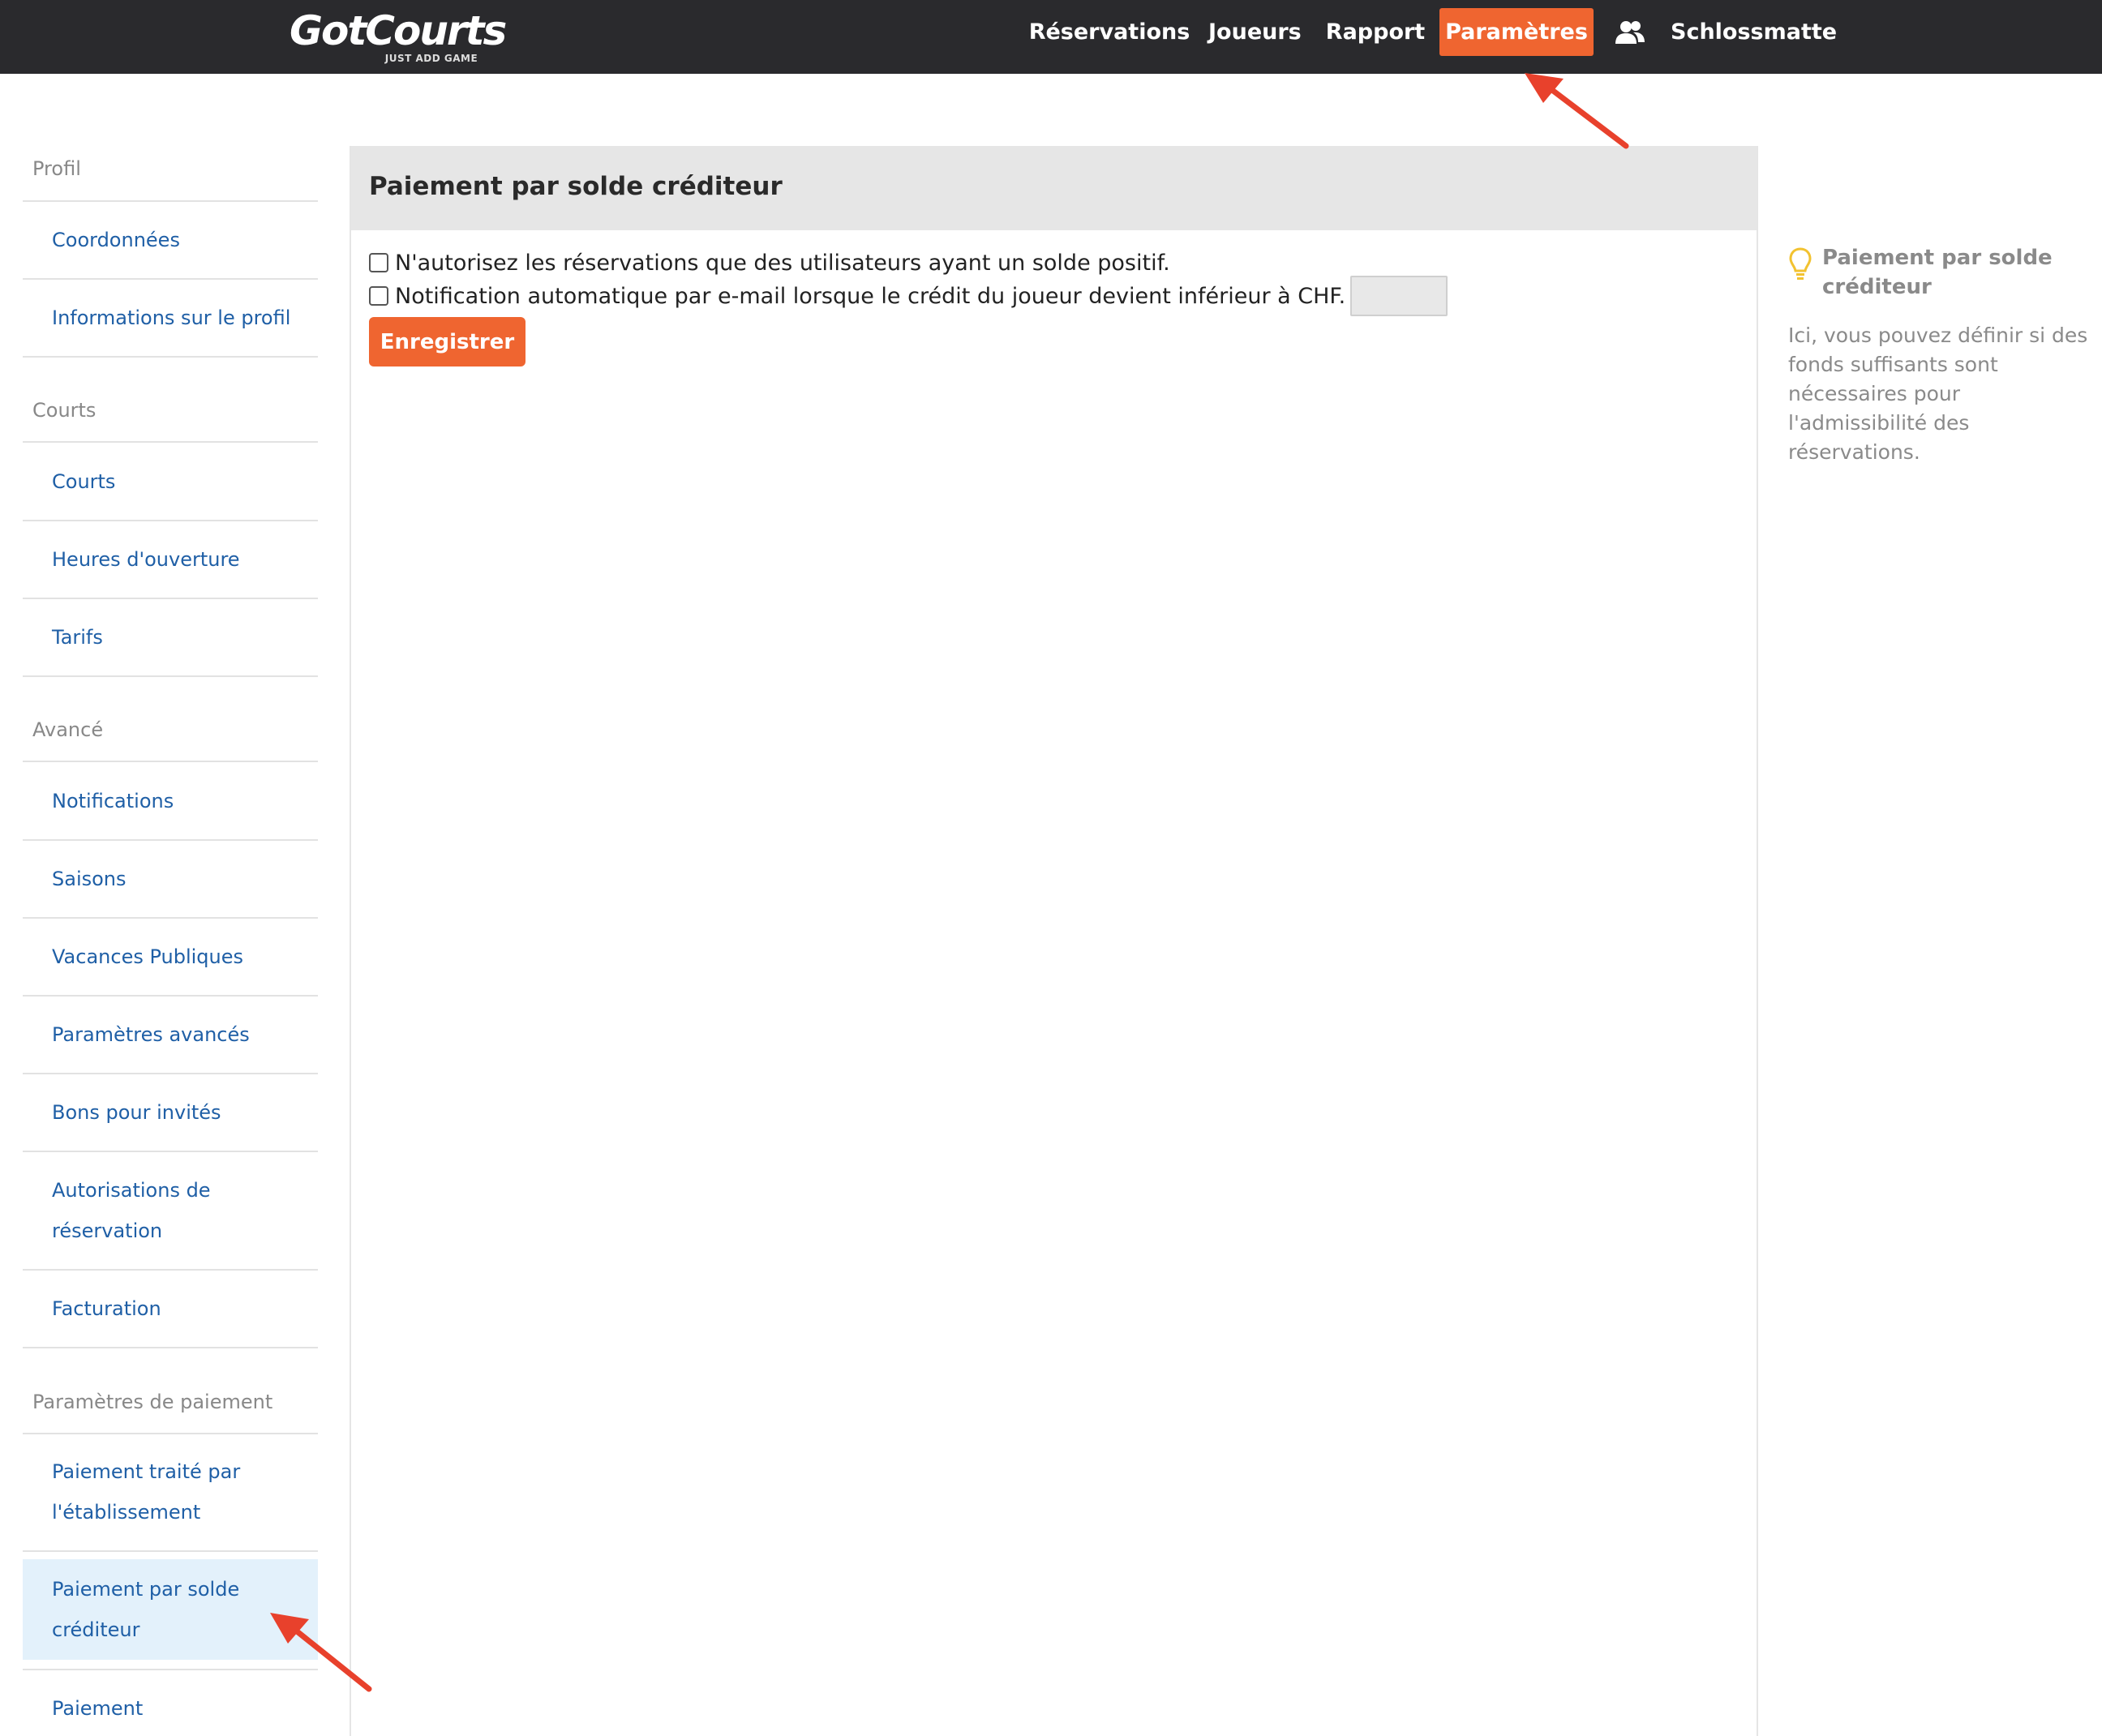 The image size is (2102, 1736). What do you see at coordinates (56, 169) in the screenshot?
I see `sidebar-section-profil: Profil` at bounding box center [56, 169].